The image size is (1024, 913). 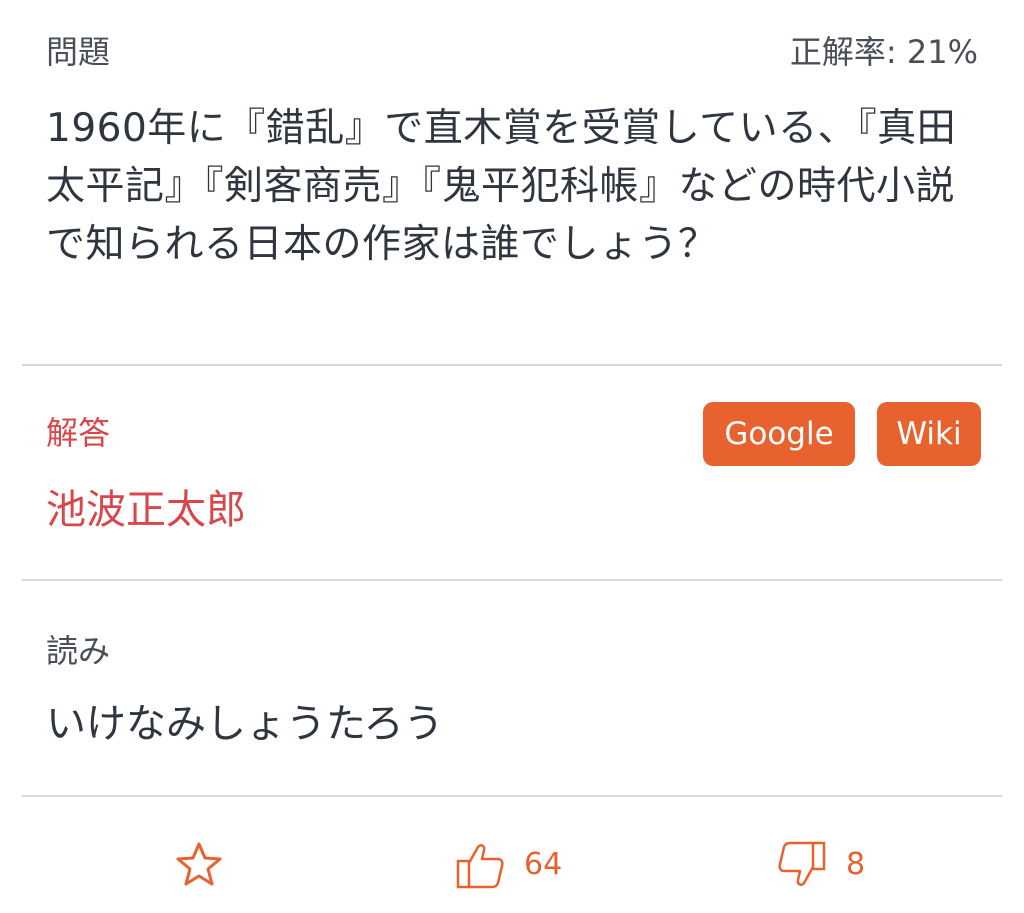 I want to click on google-button: Google, so click(x=779, y=434).